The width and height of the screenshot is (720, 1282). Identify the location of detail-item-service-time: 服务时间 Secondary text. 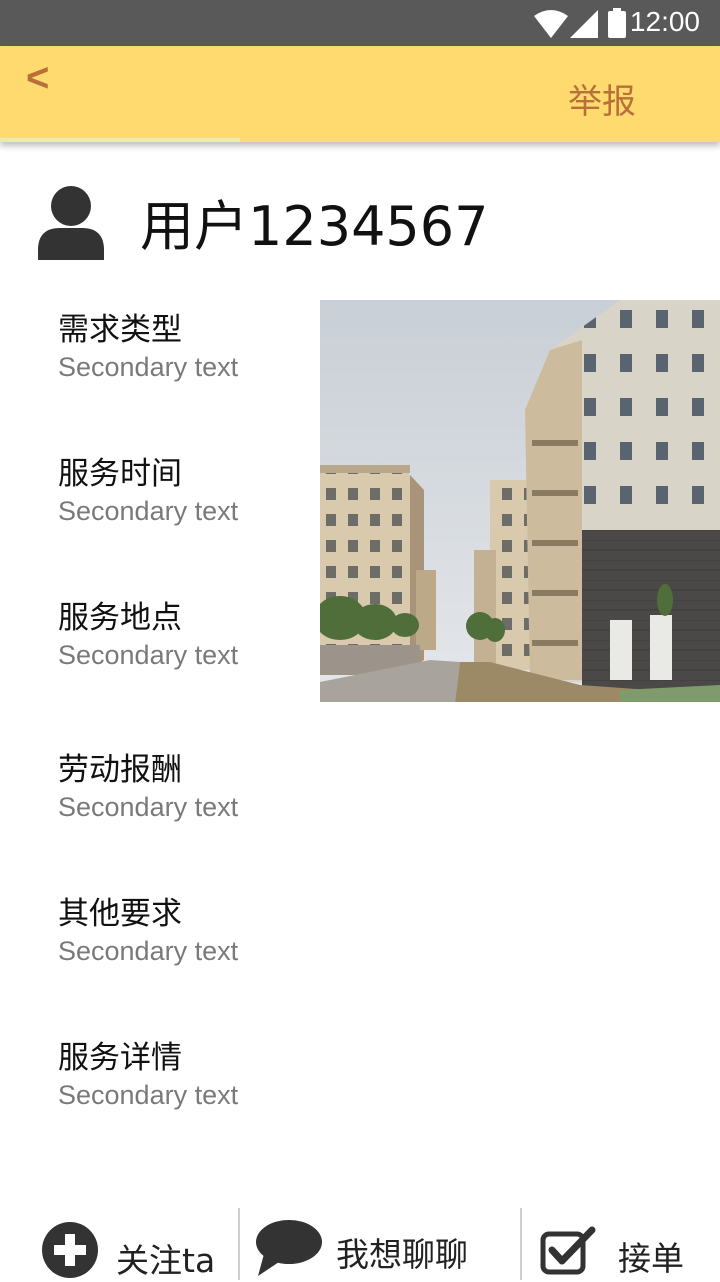
(148, 491).